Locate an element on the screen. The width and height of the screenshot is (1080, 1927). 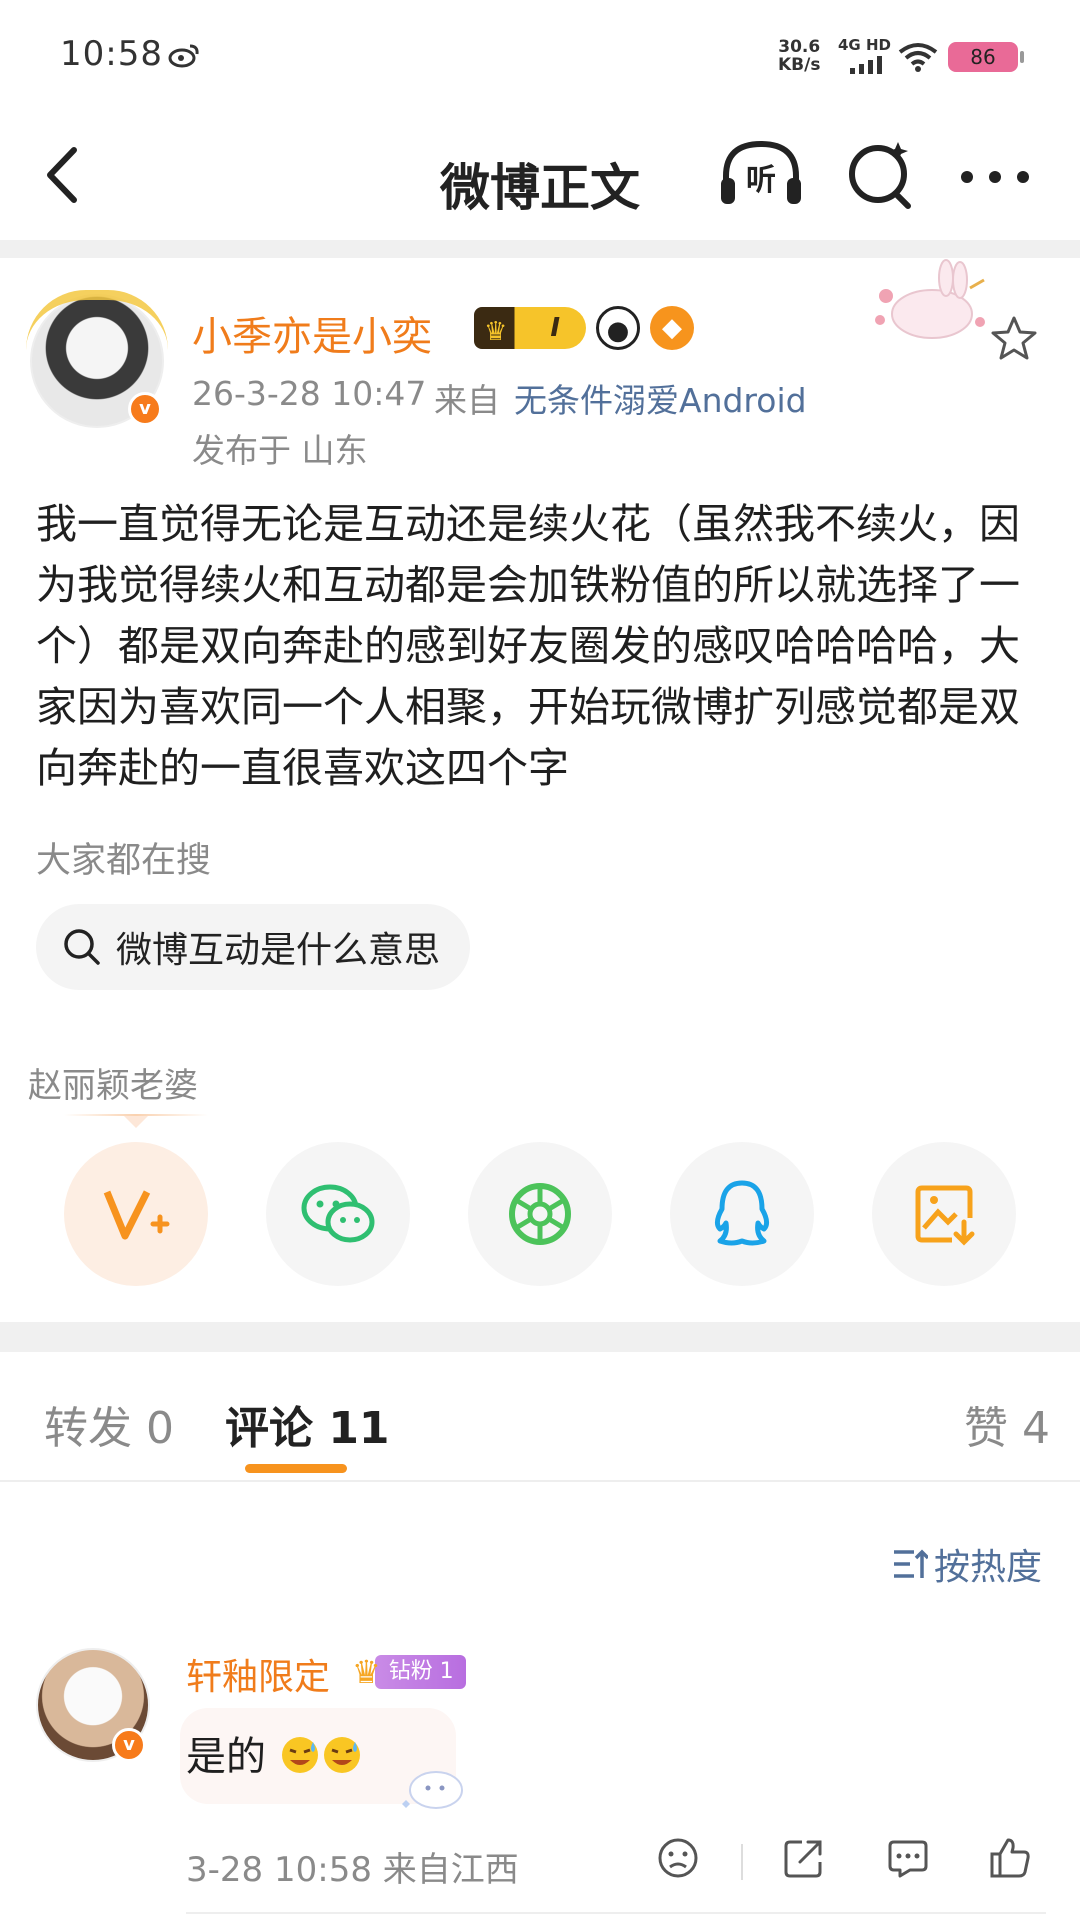
moments-icon is located at coordinates (540, 1214).